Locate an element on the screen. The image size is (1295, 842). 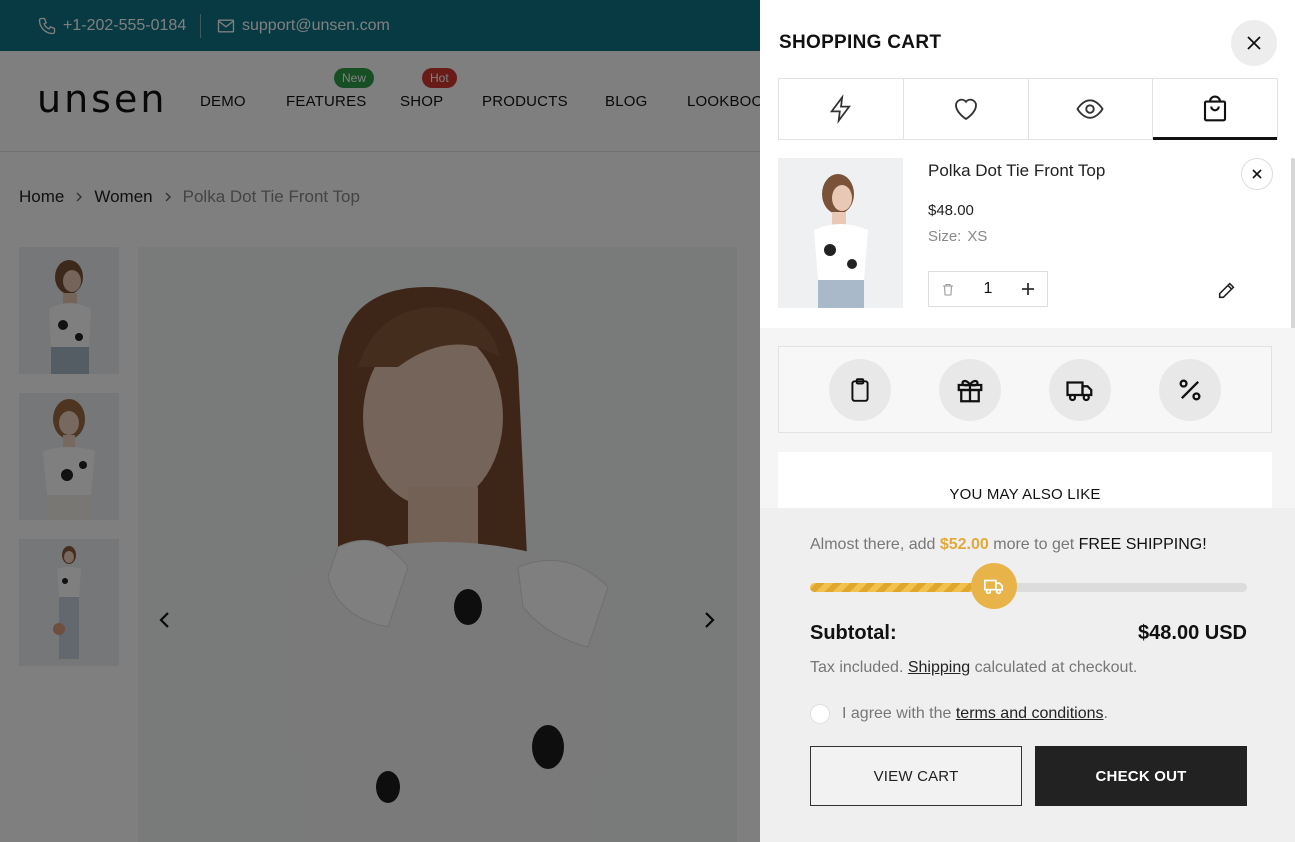
shipping-progress-bar is located at coordinates (1028, 586).